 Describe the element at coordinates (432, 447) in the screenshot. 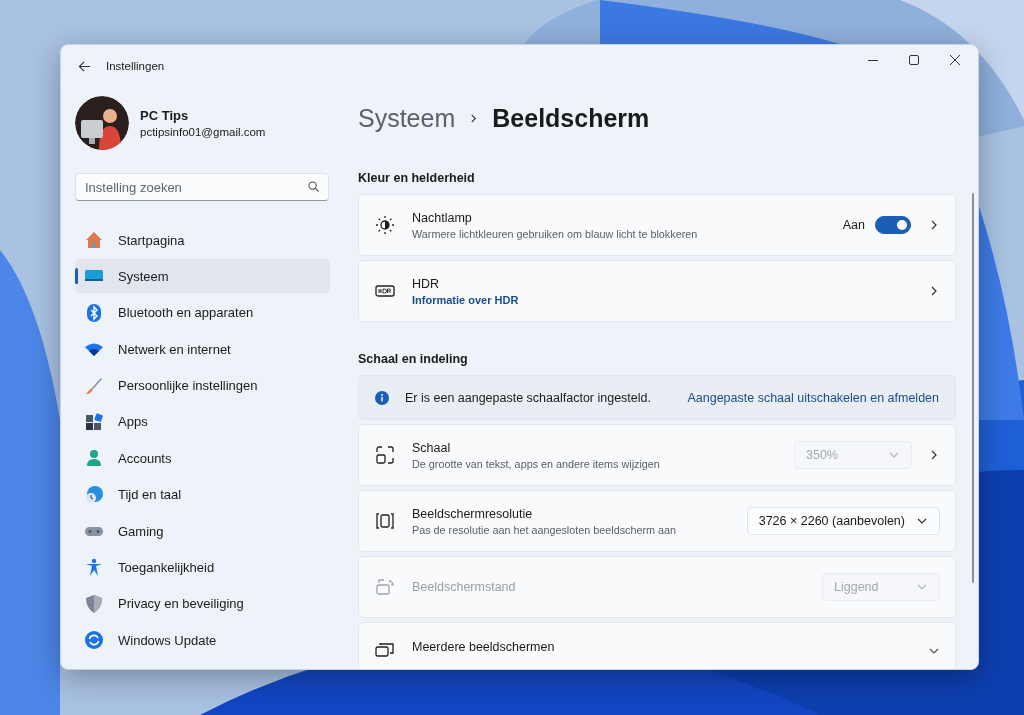

I see `setting-title: Schaal` at that location.